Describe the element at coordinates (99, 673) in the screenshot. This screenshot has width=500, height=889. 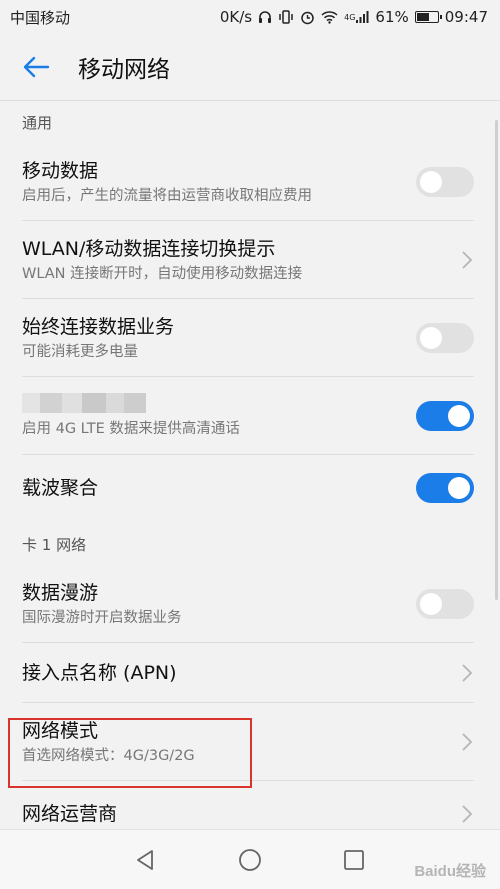
I see `item-title: 接入点名称 (APN)` at that location.